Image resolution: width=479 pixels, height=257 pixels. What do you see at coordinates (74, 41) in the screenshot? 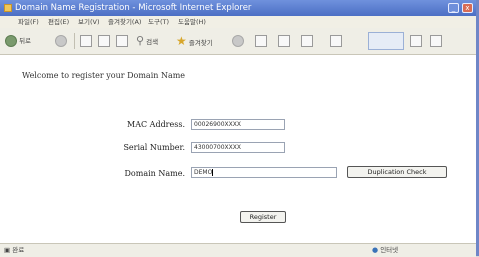
I see `toolbar-divider` at bounding box center [74, 41].